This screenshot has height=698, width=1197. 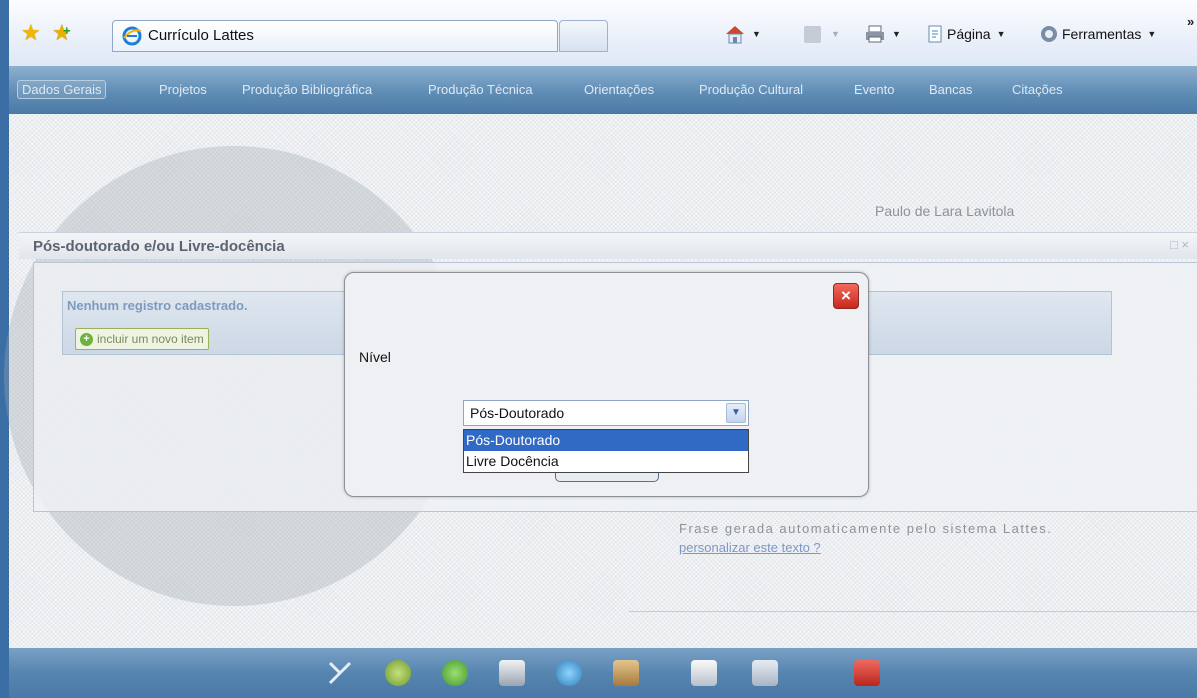 What do you see at coordinates (751, 89) in the screenshot?
I see `nav-producao-cultural: Produção Cultural` at bounding box center [751, 89].